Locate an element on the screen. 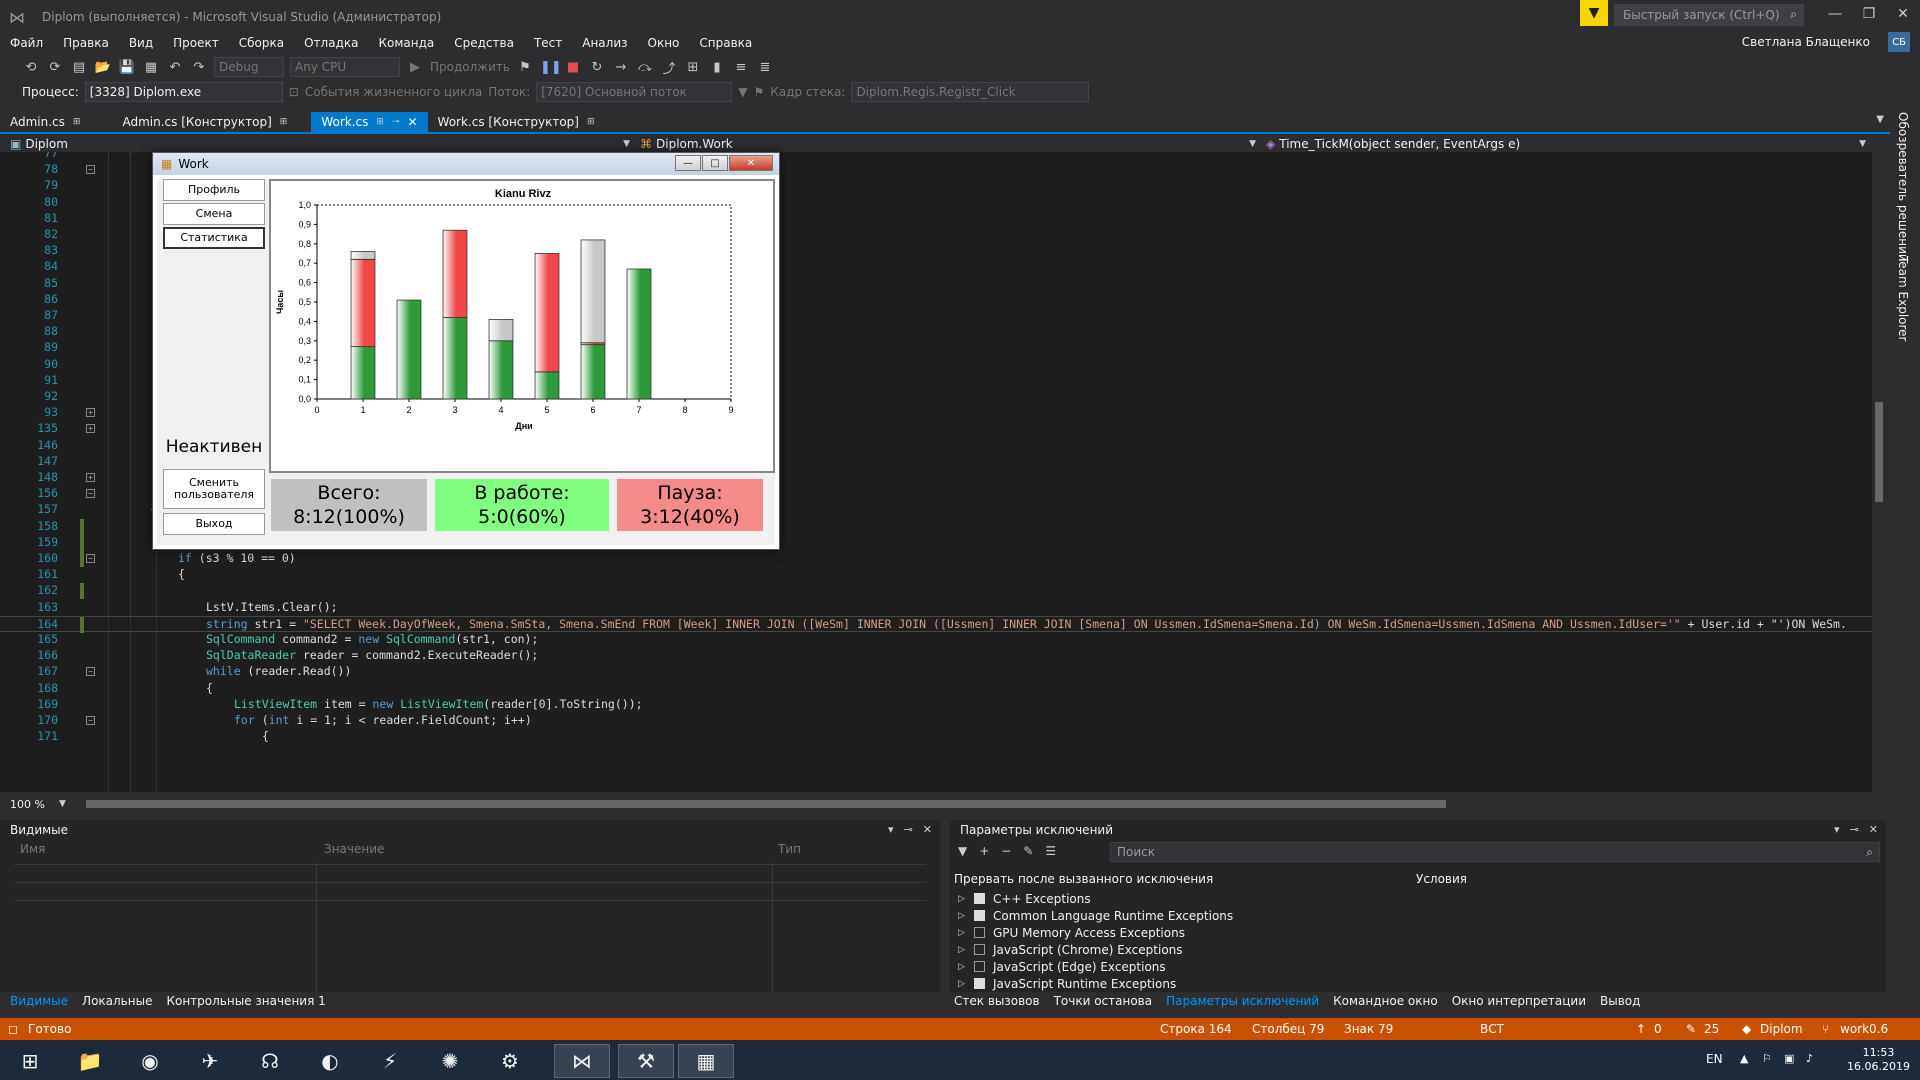 This screenshot has height=1080, width=1920. open-file-icon: 📂 is located at coordinates (103, 67).